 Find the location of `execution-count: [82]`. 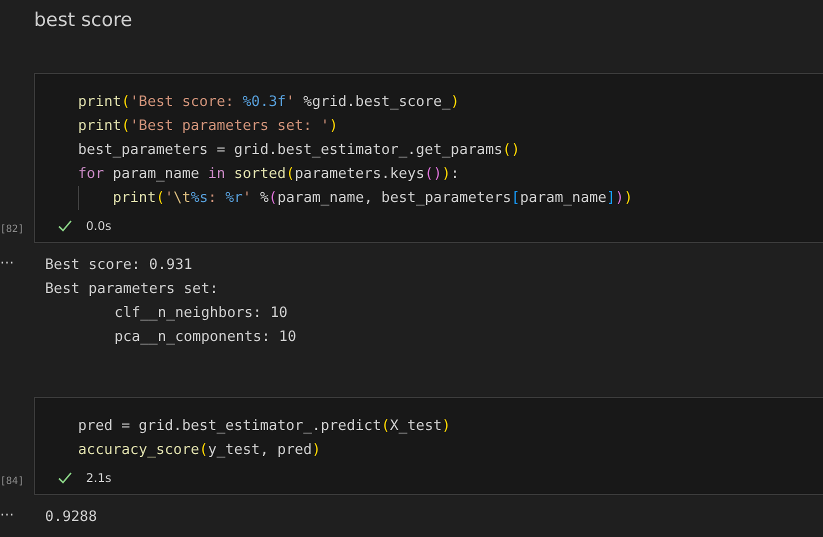

execution-count: [82] is located at coordinates (13, 230).